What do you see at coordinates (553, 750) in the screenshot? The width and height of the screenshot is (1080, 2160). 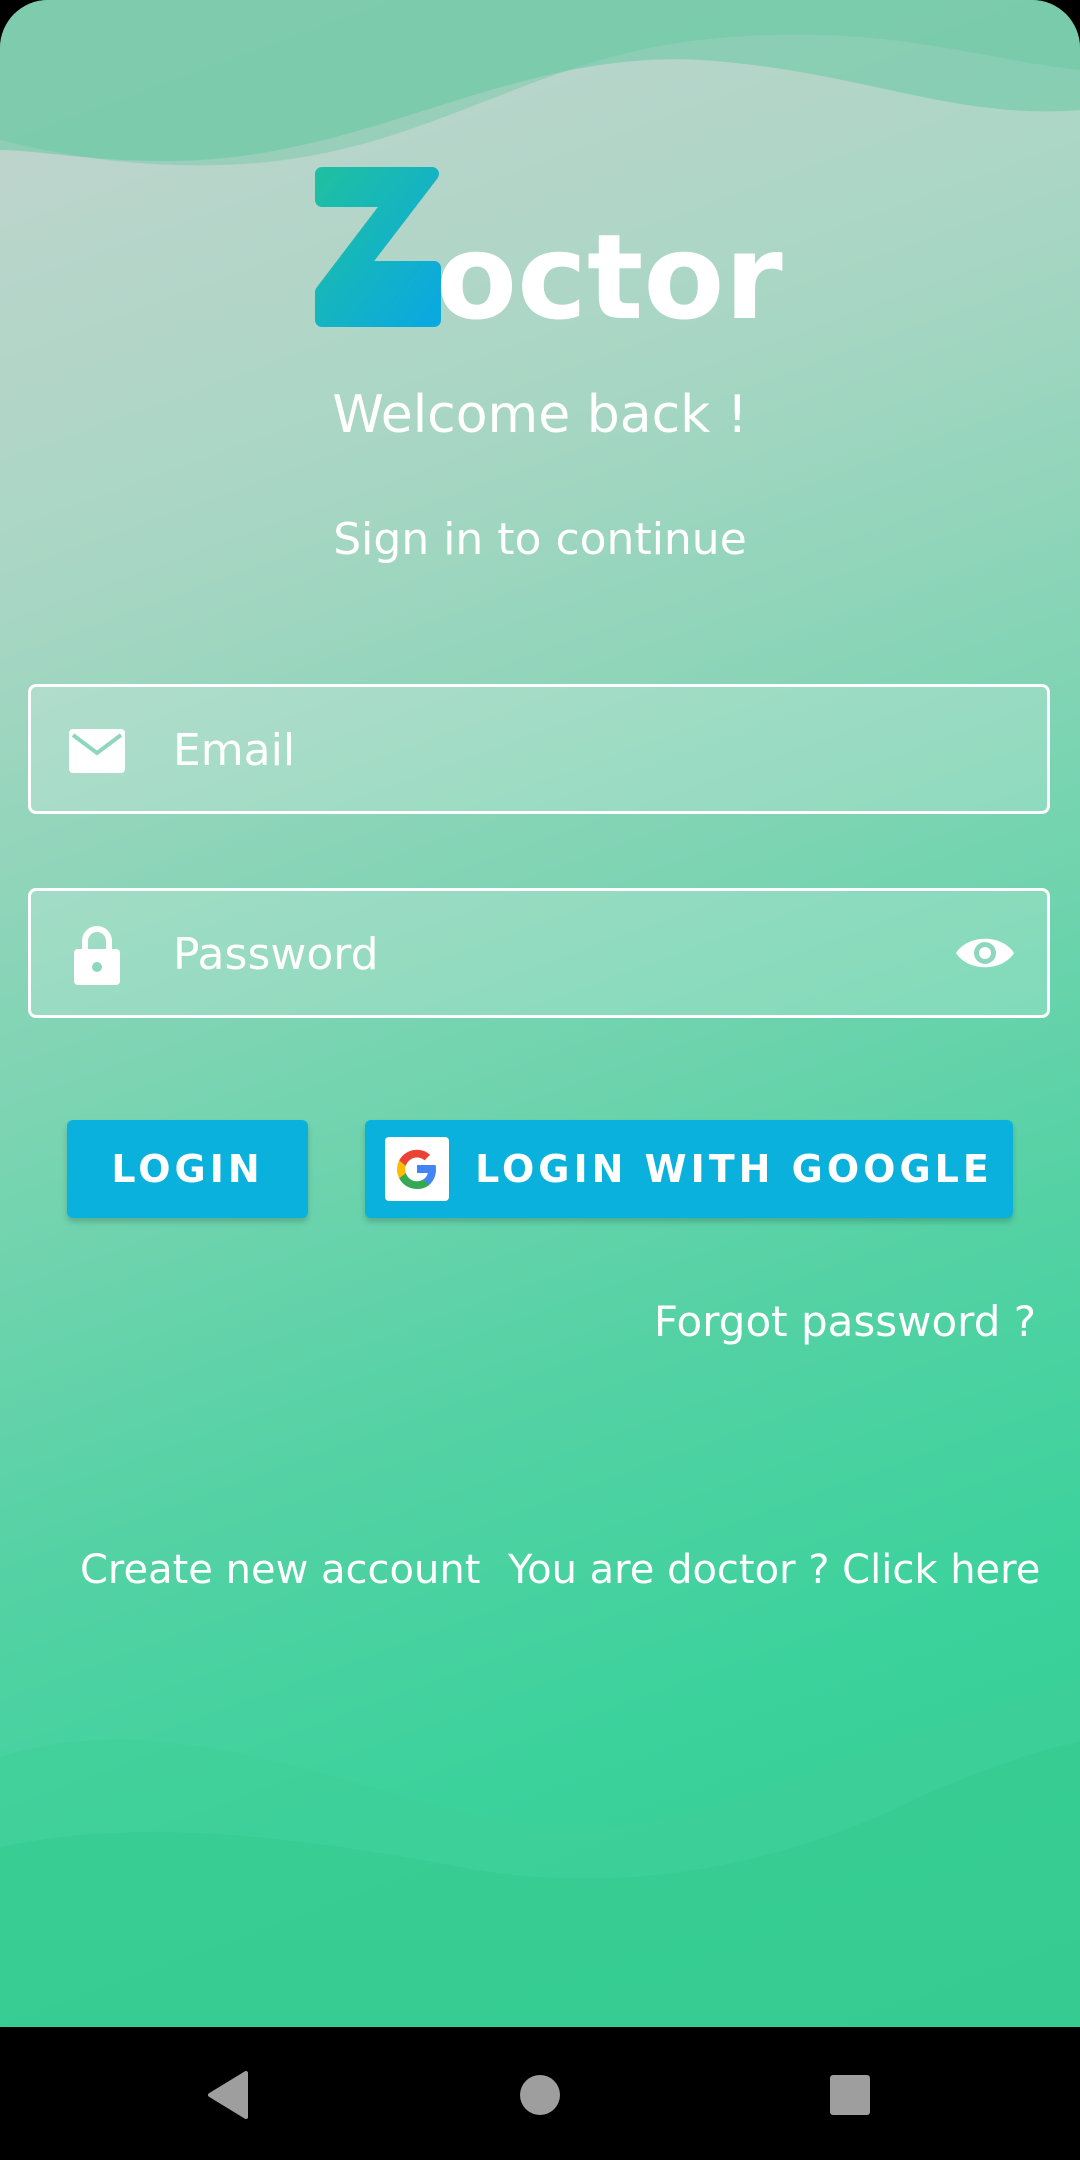 I see `email-input` at bounding box center [553, 750].